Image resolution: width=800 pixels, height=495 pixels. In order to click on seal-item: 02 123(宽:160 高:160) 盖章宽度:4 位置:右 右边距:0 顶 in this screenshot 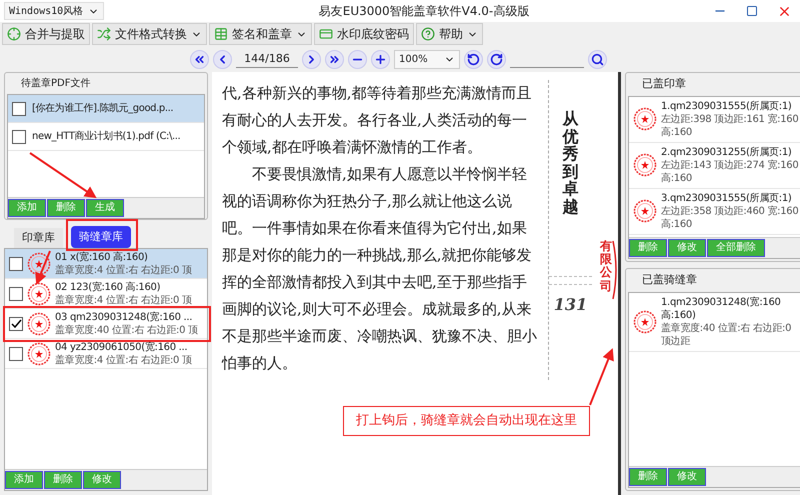, I will do `click(106, 294)`.